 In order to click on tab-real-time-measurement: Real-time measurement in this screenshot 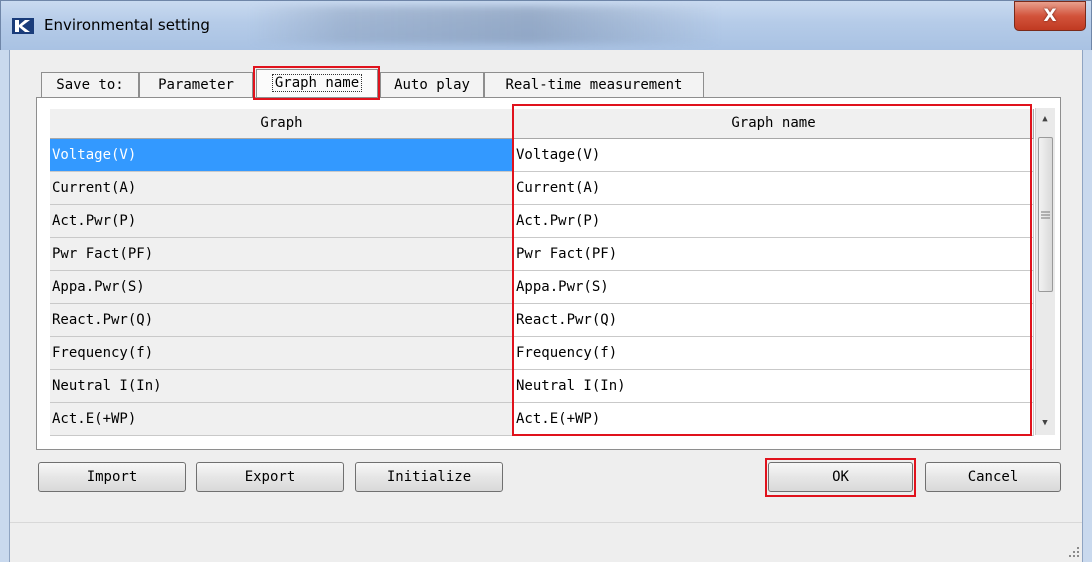, I will do `click(594, 85)`.